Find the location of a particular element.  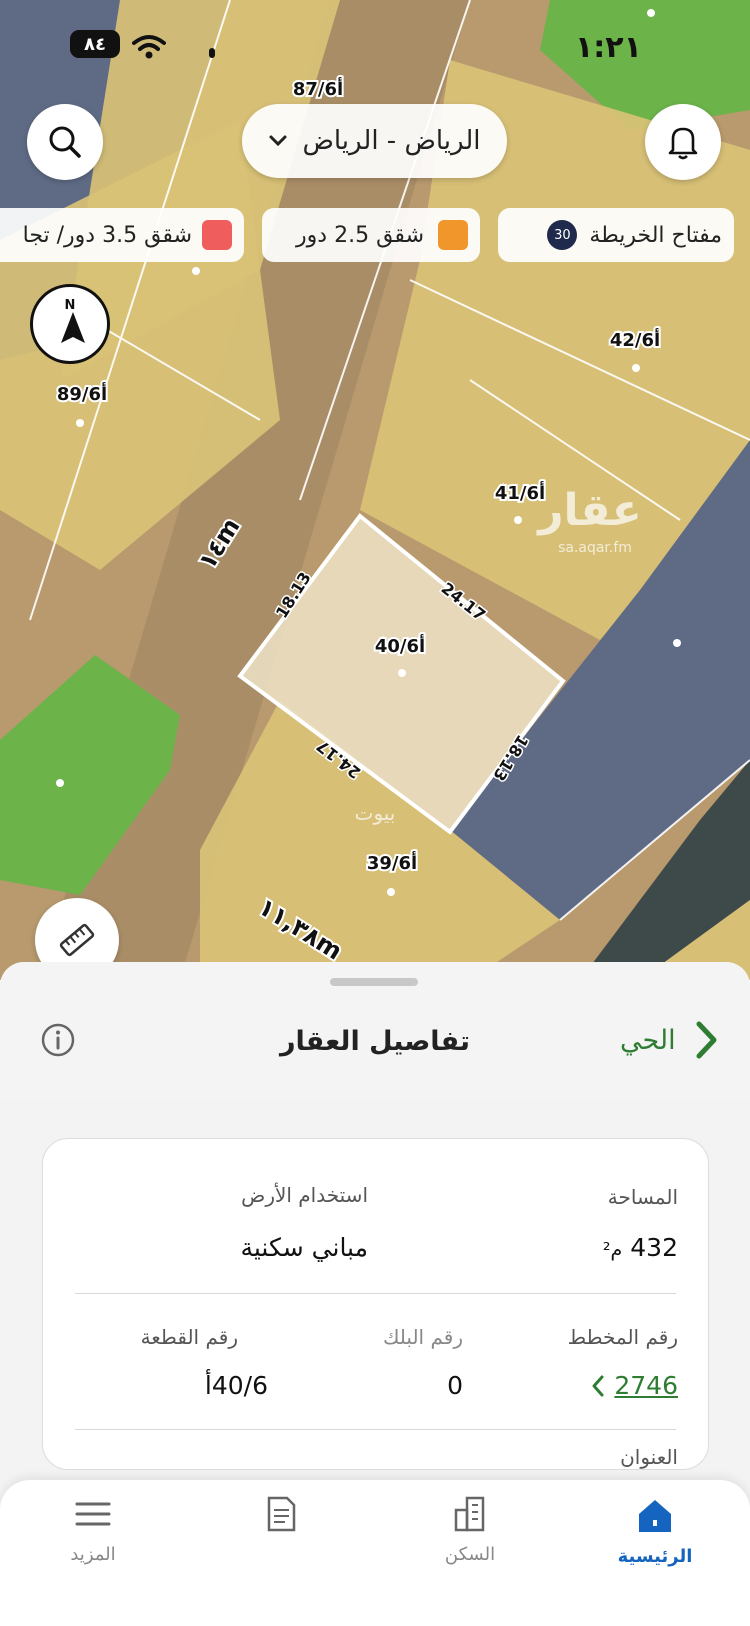

plot-number-label: رقم القطعة is located at coordinates (189, 1337).